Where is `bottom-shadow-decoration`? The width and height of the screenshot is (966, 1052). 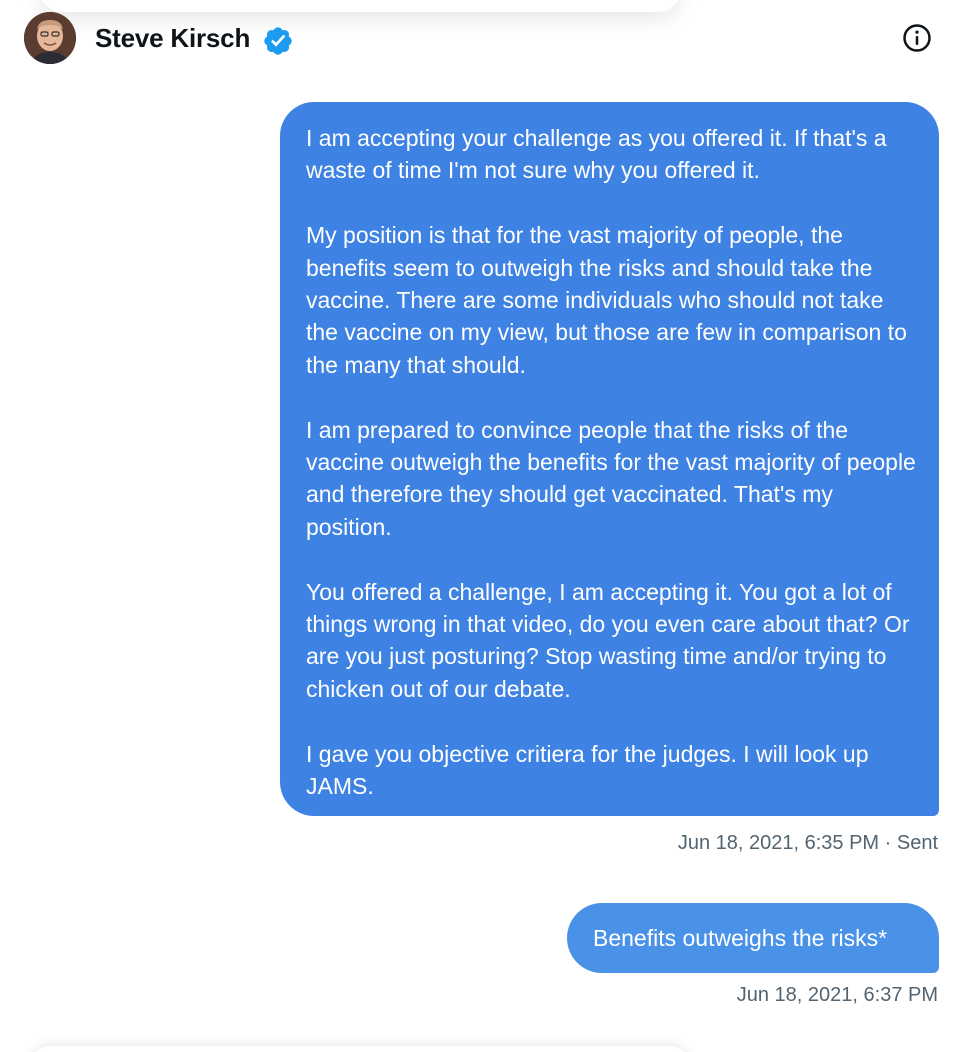 bottom-shadow-decoration is located at coordinates (360, 1049).